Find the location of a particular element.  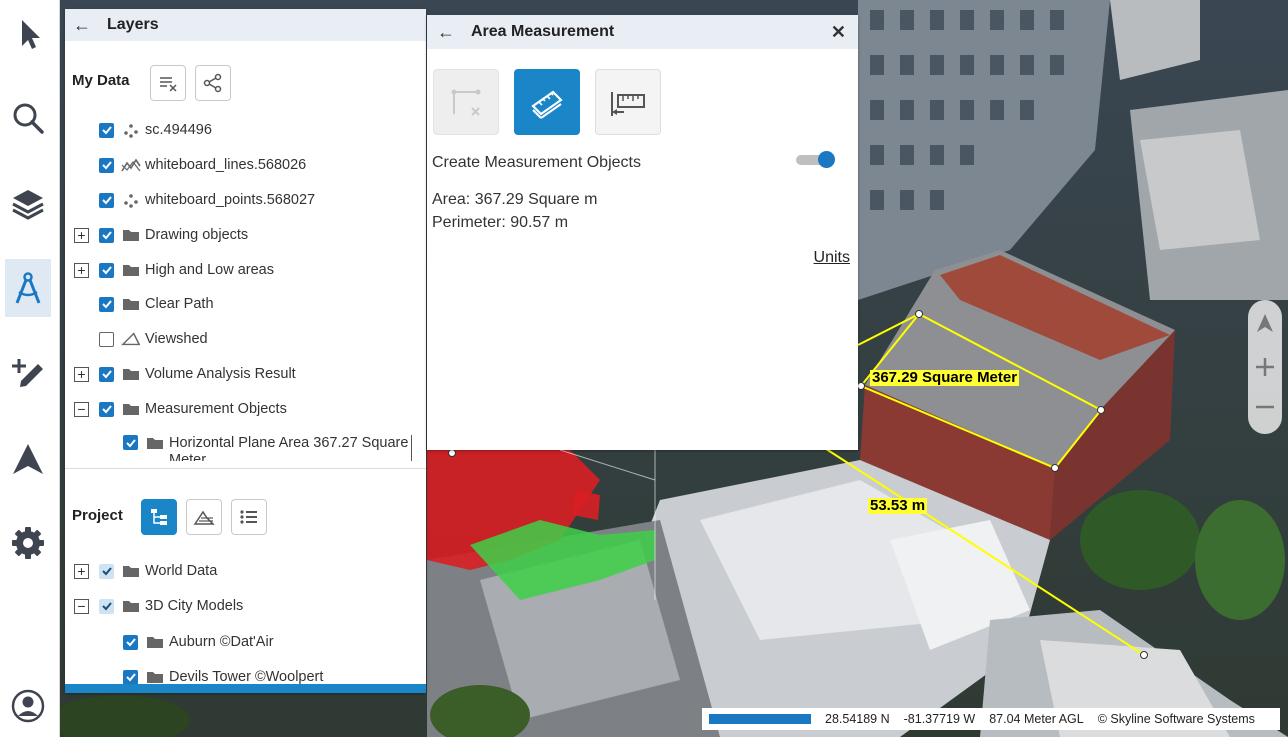

lines-icon is located at coordinates (131, 165).